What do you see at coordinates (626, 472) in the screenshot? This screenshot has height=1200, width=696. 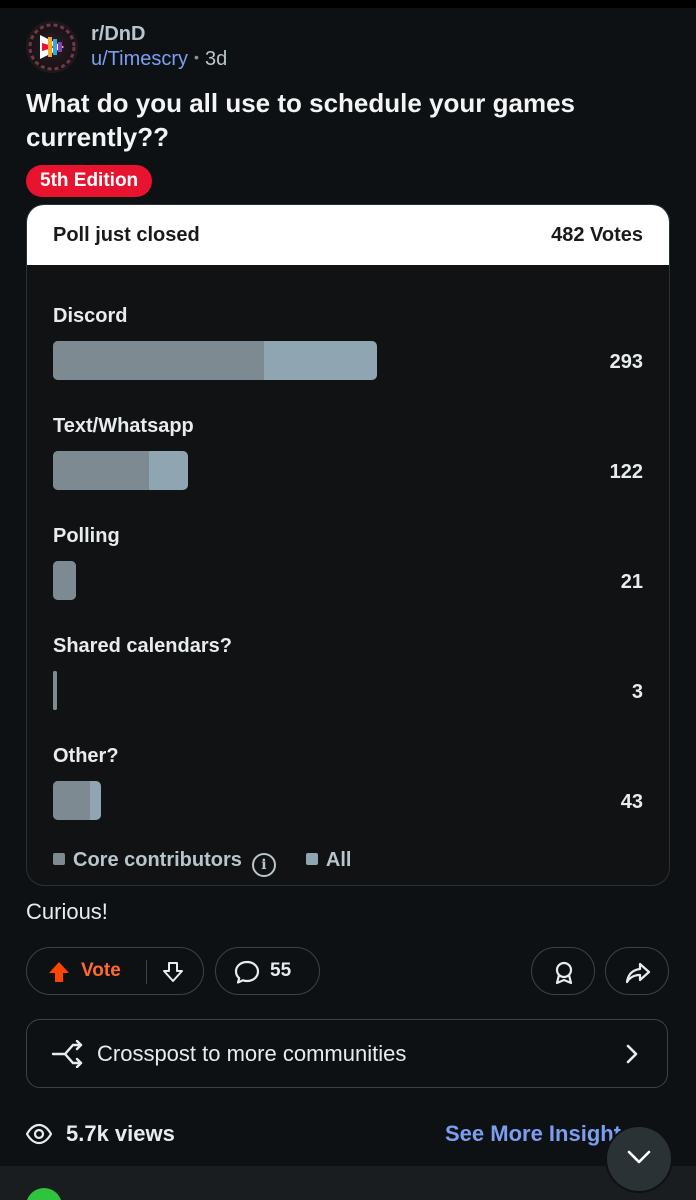 I see `poll-option-votes: 122` at bounding box center [626, 472].